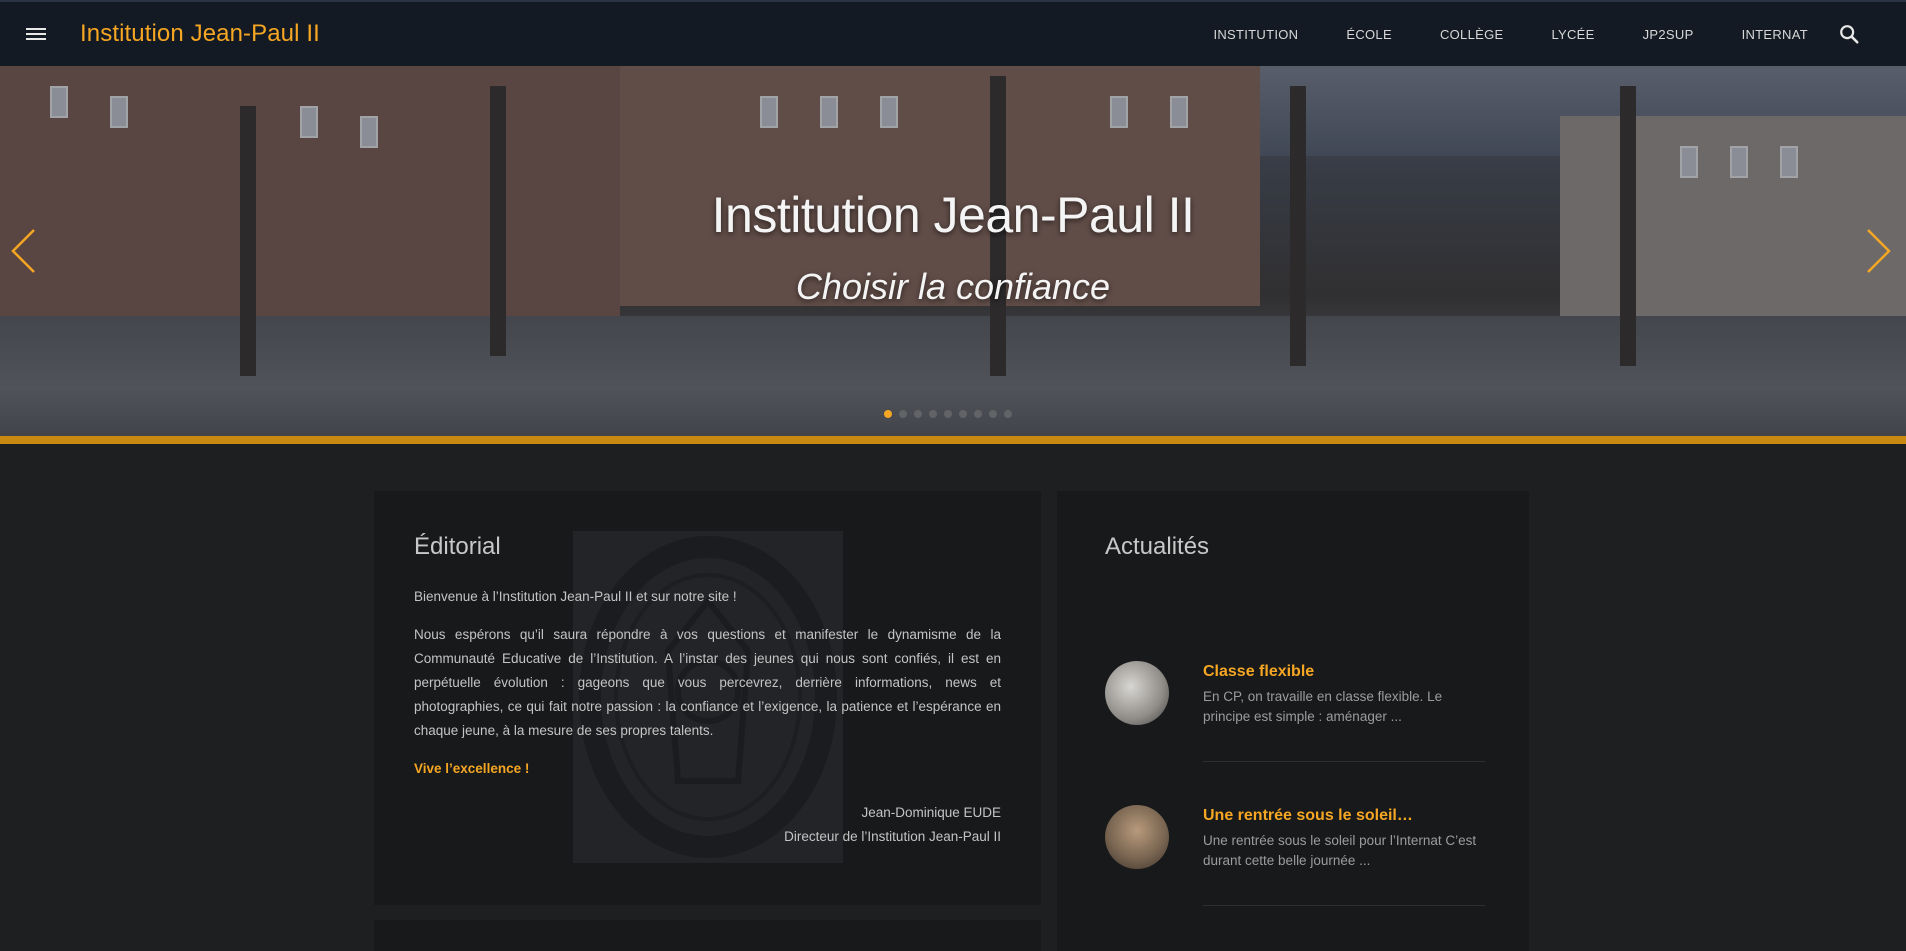  I want to click on hero-accent-bar, so click(953, 440).